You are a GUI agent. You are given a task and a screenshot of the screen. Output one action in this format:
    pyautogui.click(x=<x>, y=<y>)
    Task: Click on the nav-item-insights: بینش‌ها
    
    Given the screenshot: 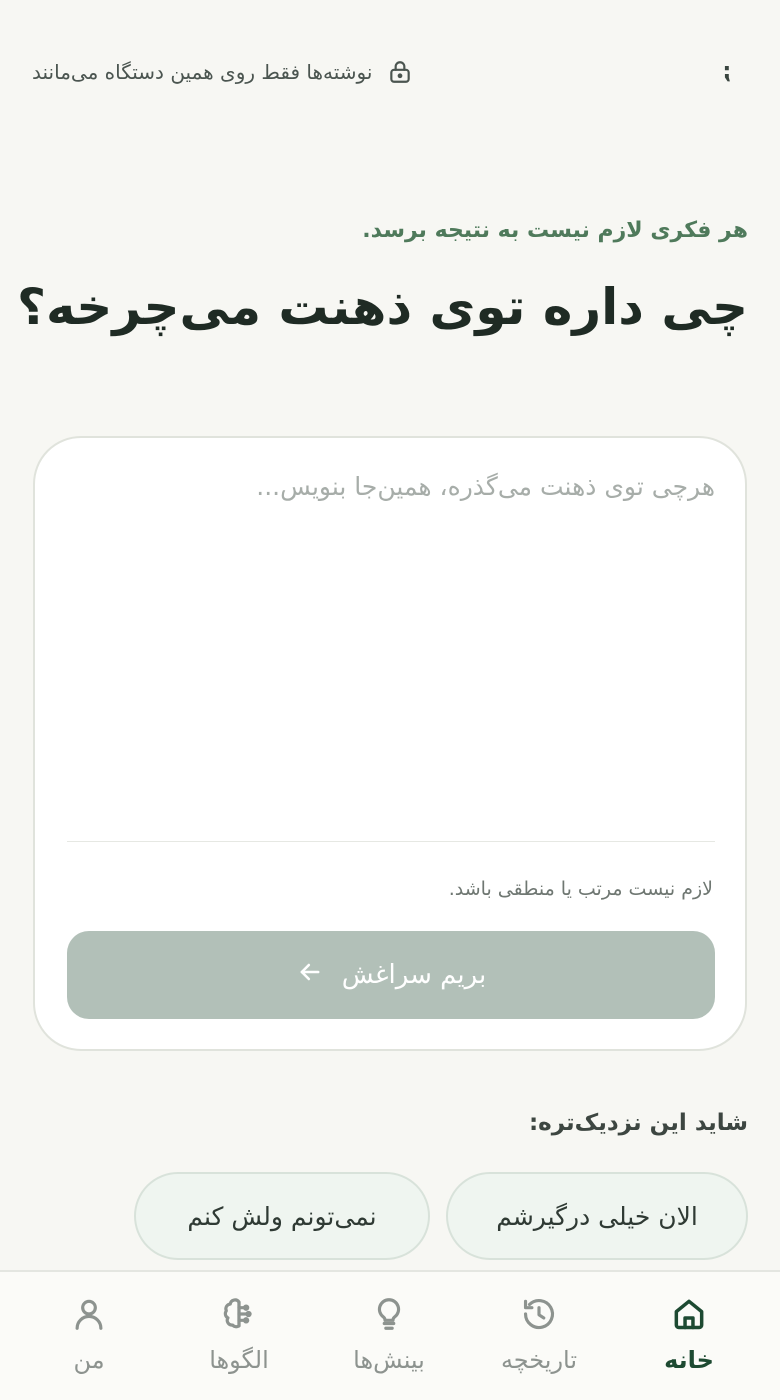 What is the action you would take?
    pyautogui.click(x=389, y=1342)
    